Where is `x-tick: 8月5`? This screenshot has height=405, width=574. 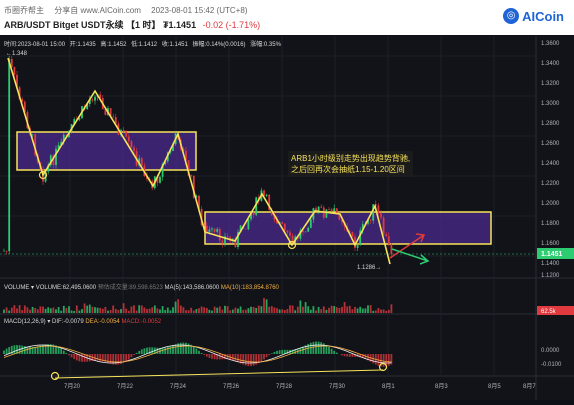
x-tick: 8月5 is located at coordinates (494, 386).